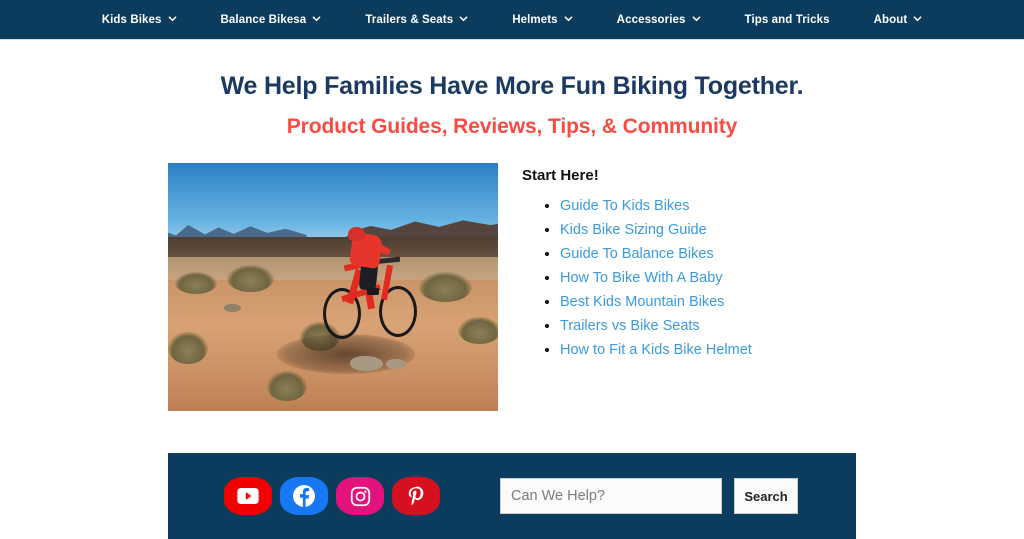  Describe the element at coordinates (535, 19) in the screenshot. I see `nav-item-label: Helmets` at that location.